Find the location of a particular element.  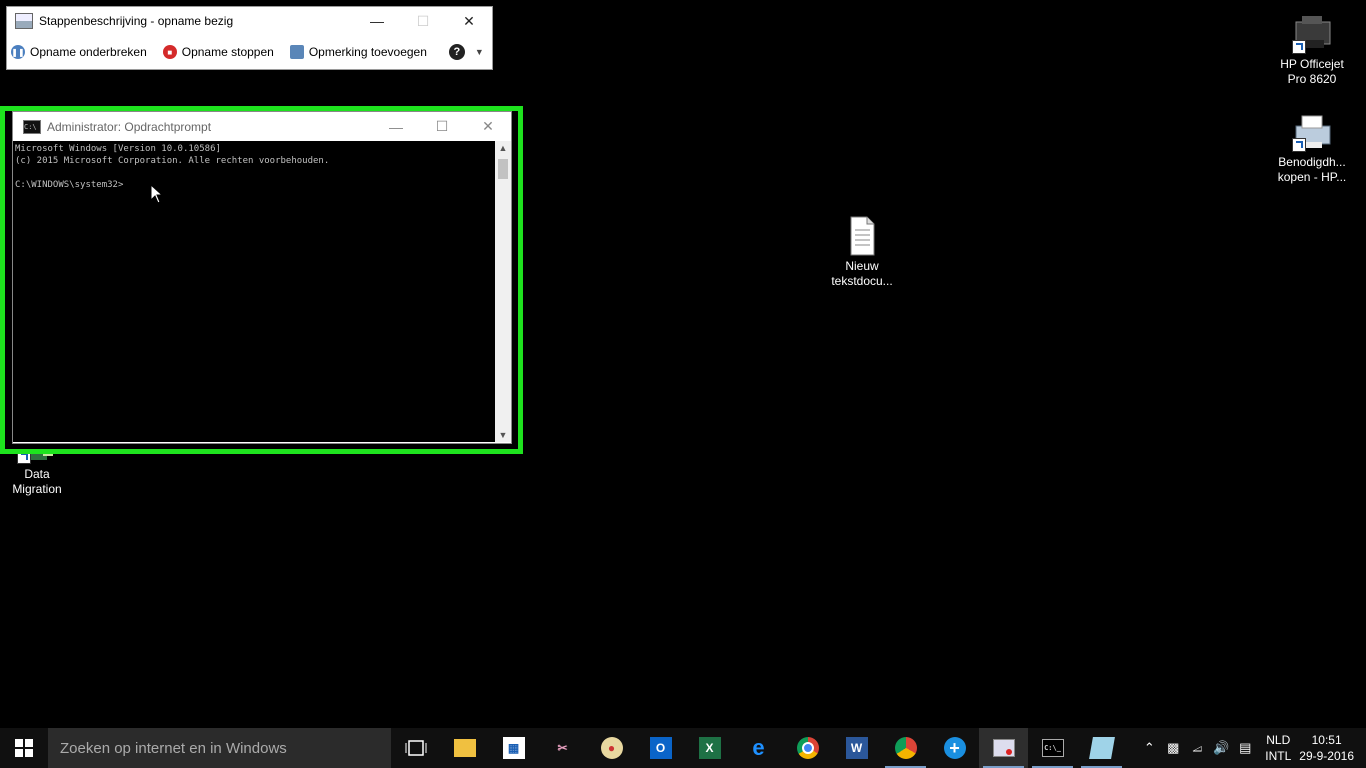

taskbar-outlook: O is located at coordinates (660, 748).